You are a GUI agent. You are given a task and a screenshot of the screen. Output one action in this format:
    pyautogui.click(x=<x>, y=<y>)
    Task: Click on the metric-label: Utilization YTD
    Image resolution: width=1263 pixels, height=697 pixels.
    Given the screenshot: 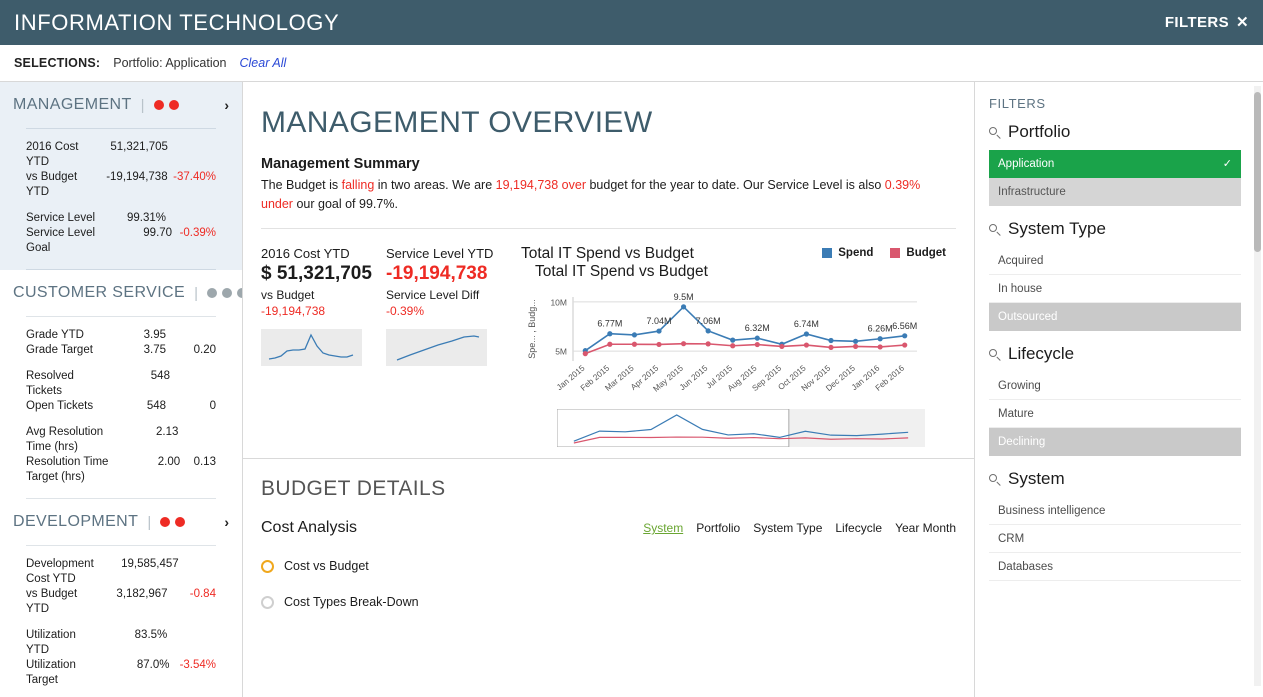 What is the action you would take?
    pyautogui.click(x=51, y=642)
    